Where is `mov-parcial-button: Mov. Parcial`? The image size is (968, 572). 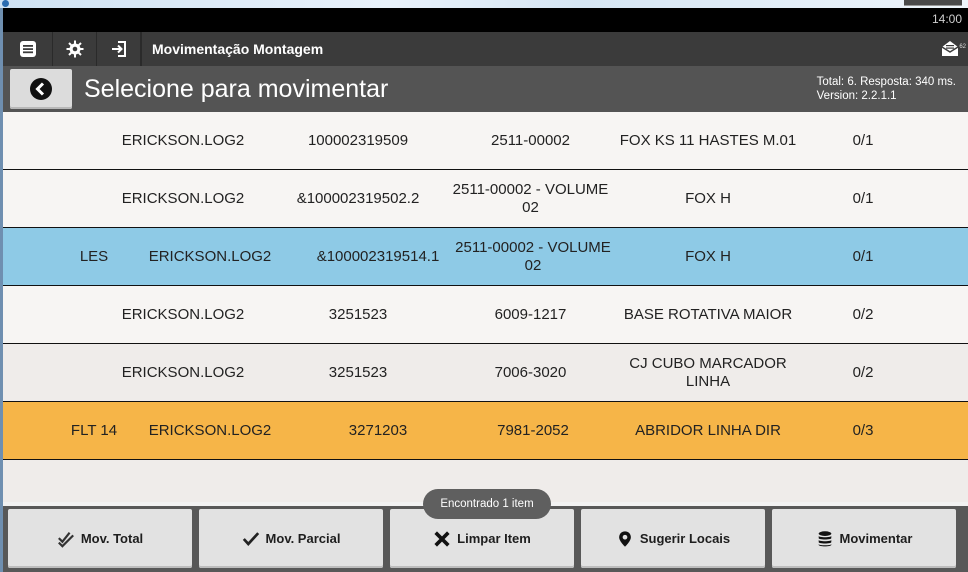 mov-parcial-button: Mov. Parcial is located at coordinates (291, 538).